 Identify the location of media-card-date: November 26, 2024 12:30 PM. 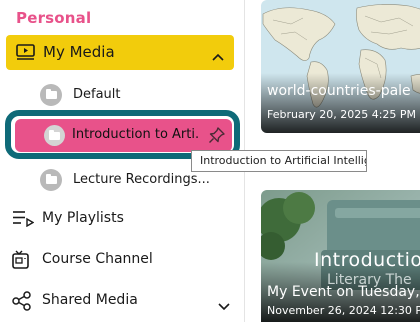
(343, 310).